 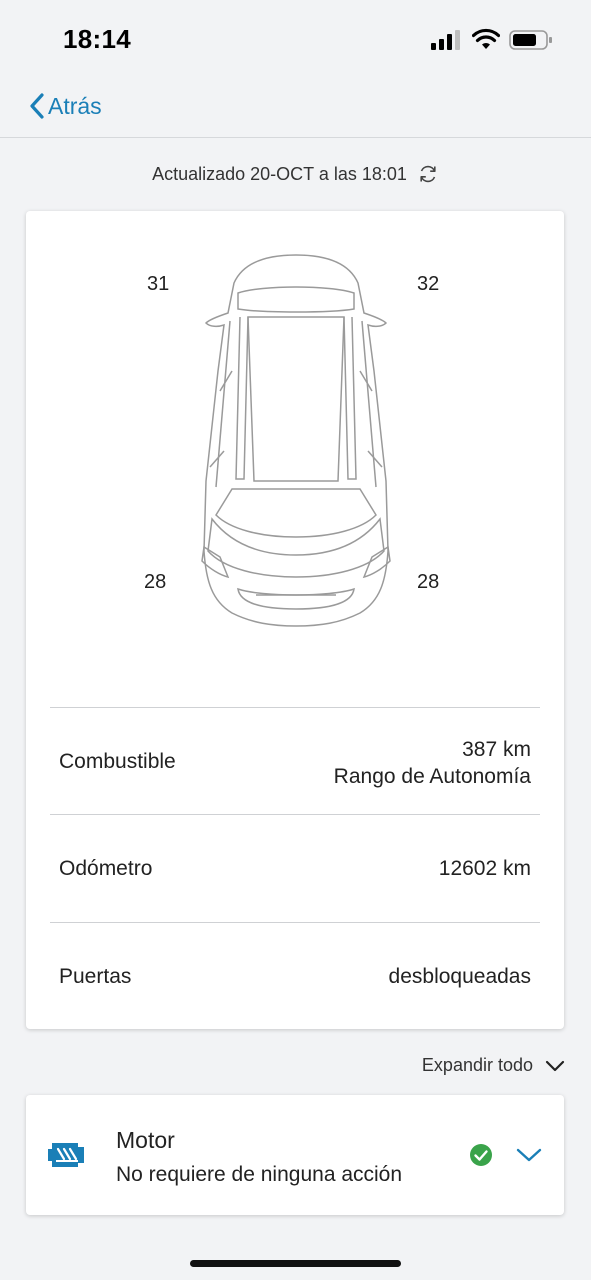 I want to click on status-time: 18:14, so click(x=97, y=39).